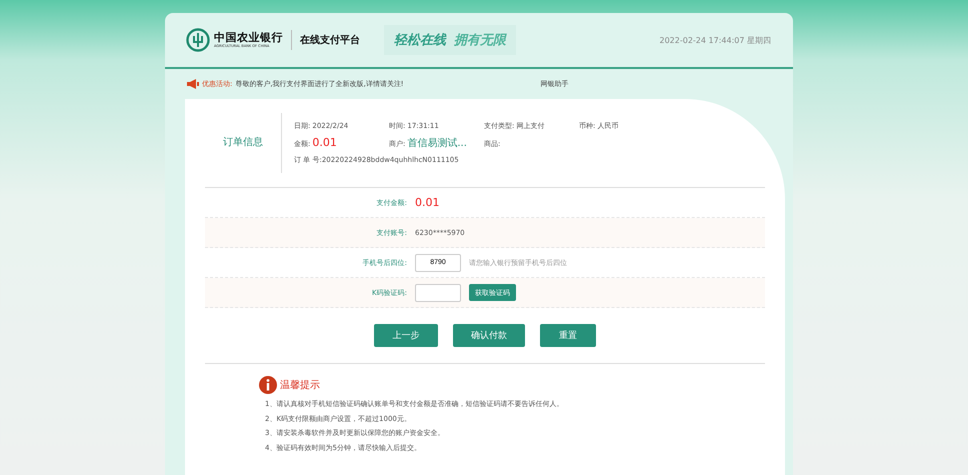 This screenshot has height=475, width=968. I want to click on action-button: 重置, so click(568, 335).